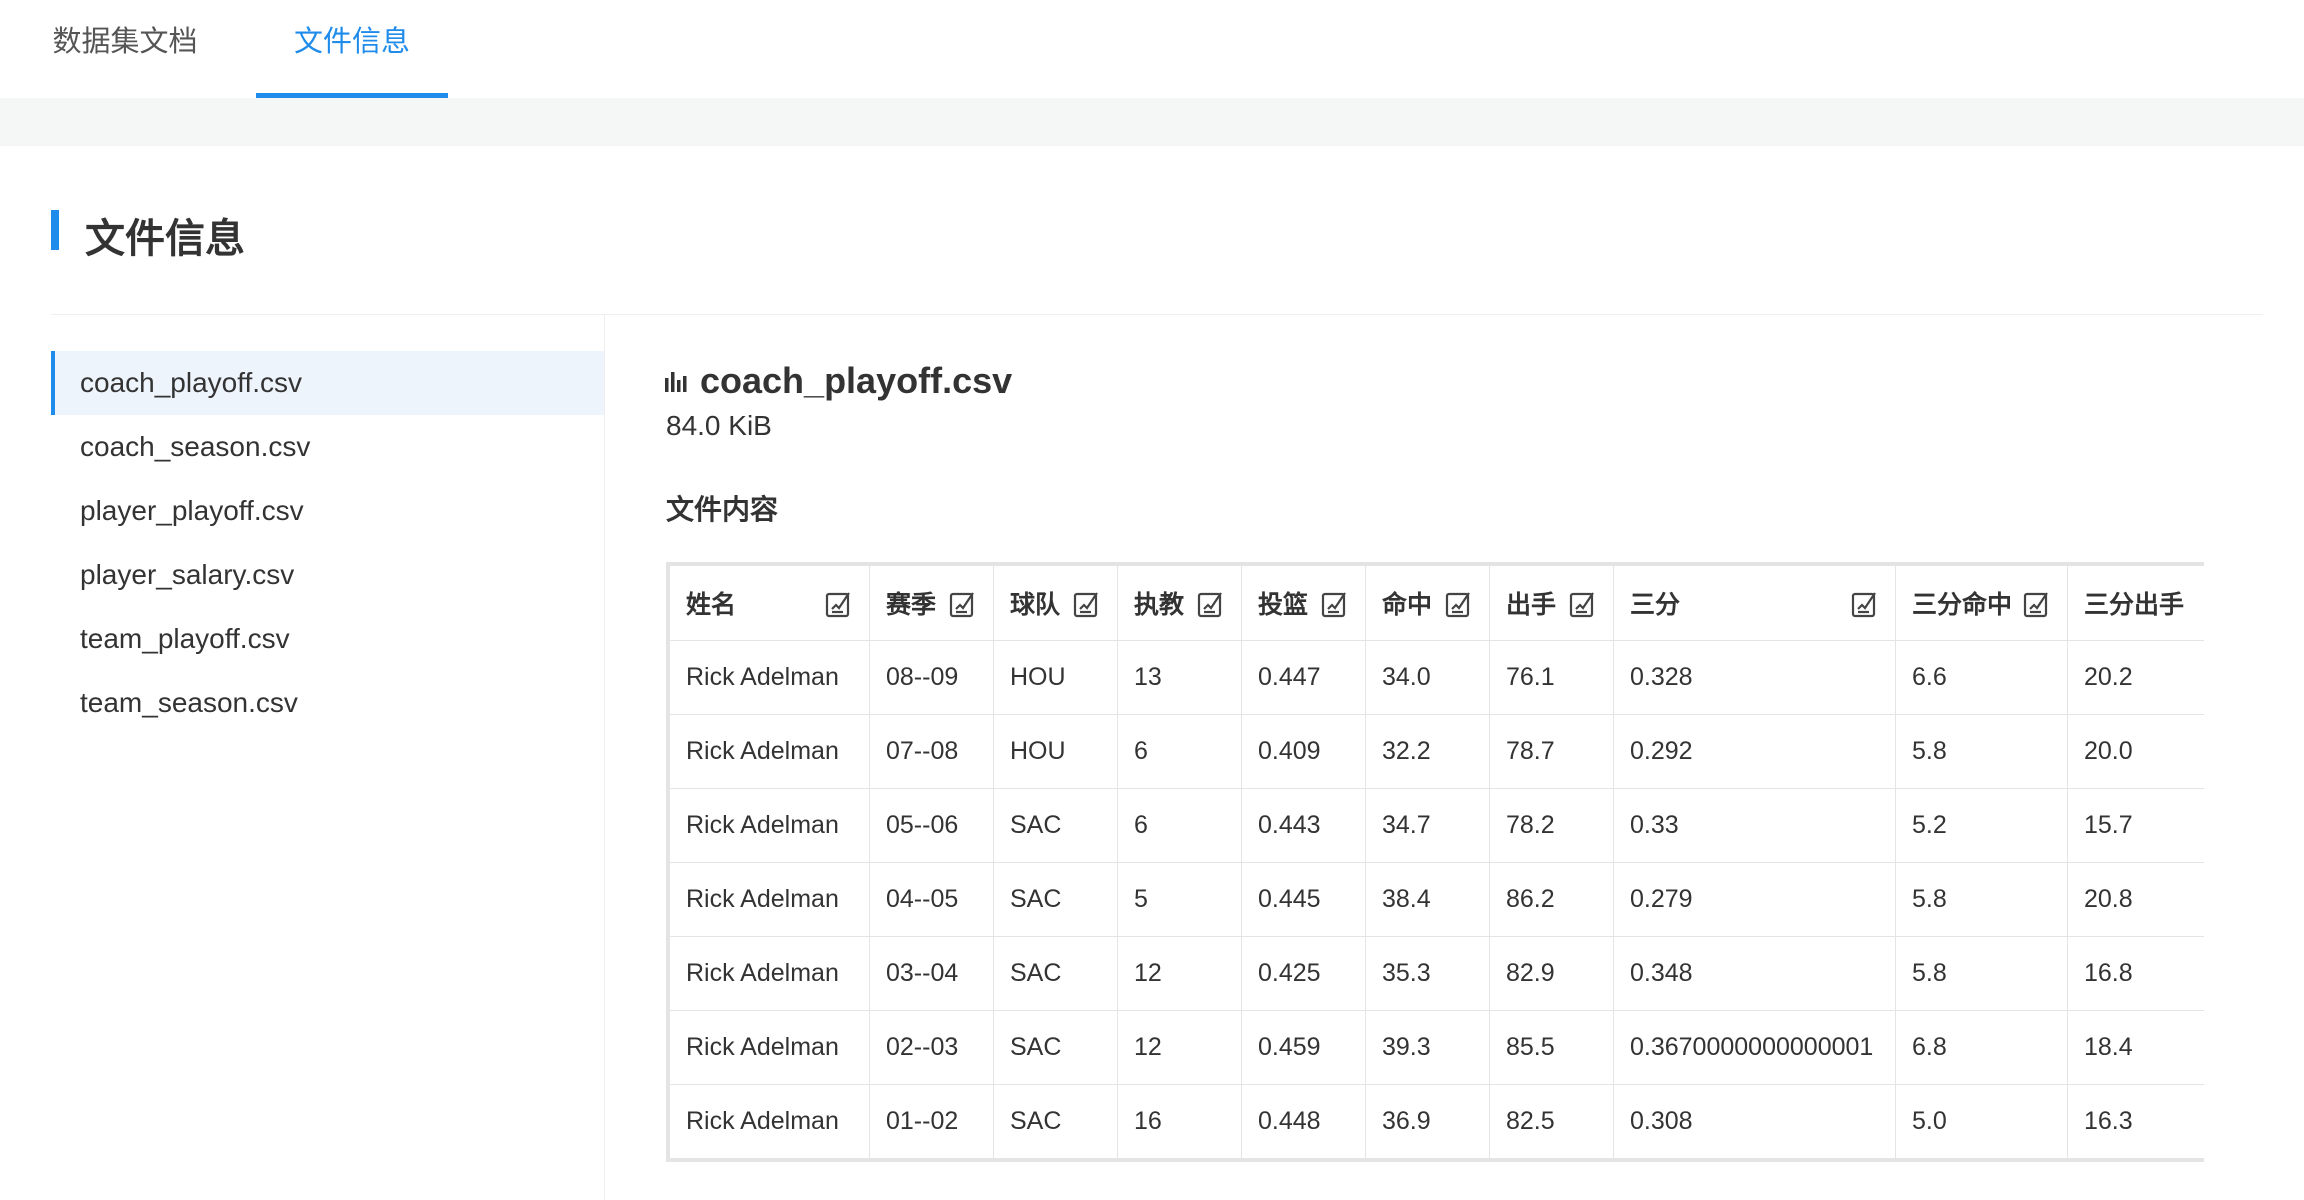 Image resolution: width=2304 pixels, height=1200 pixels. I want to click on table-cell: 76.1, so click(1551, 677).